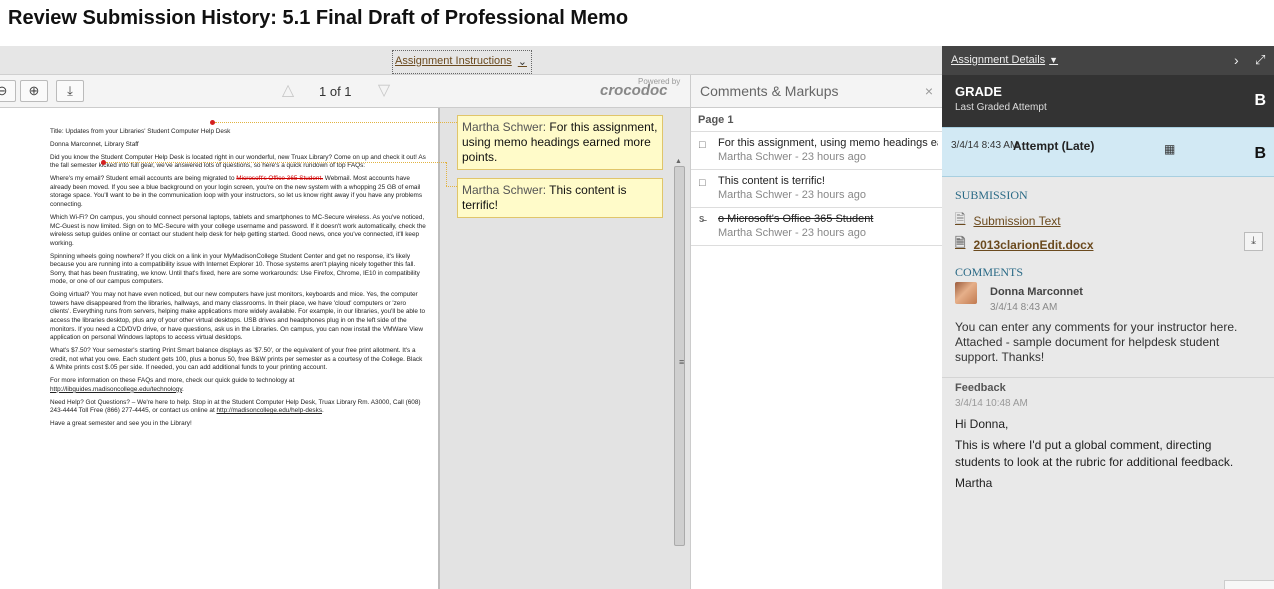  I want to click on submission-text-link: 🗎 Submission Text, so click(1008, 221).